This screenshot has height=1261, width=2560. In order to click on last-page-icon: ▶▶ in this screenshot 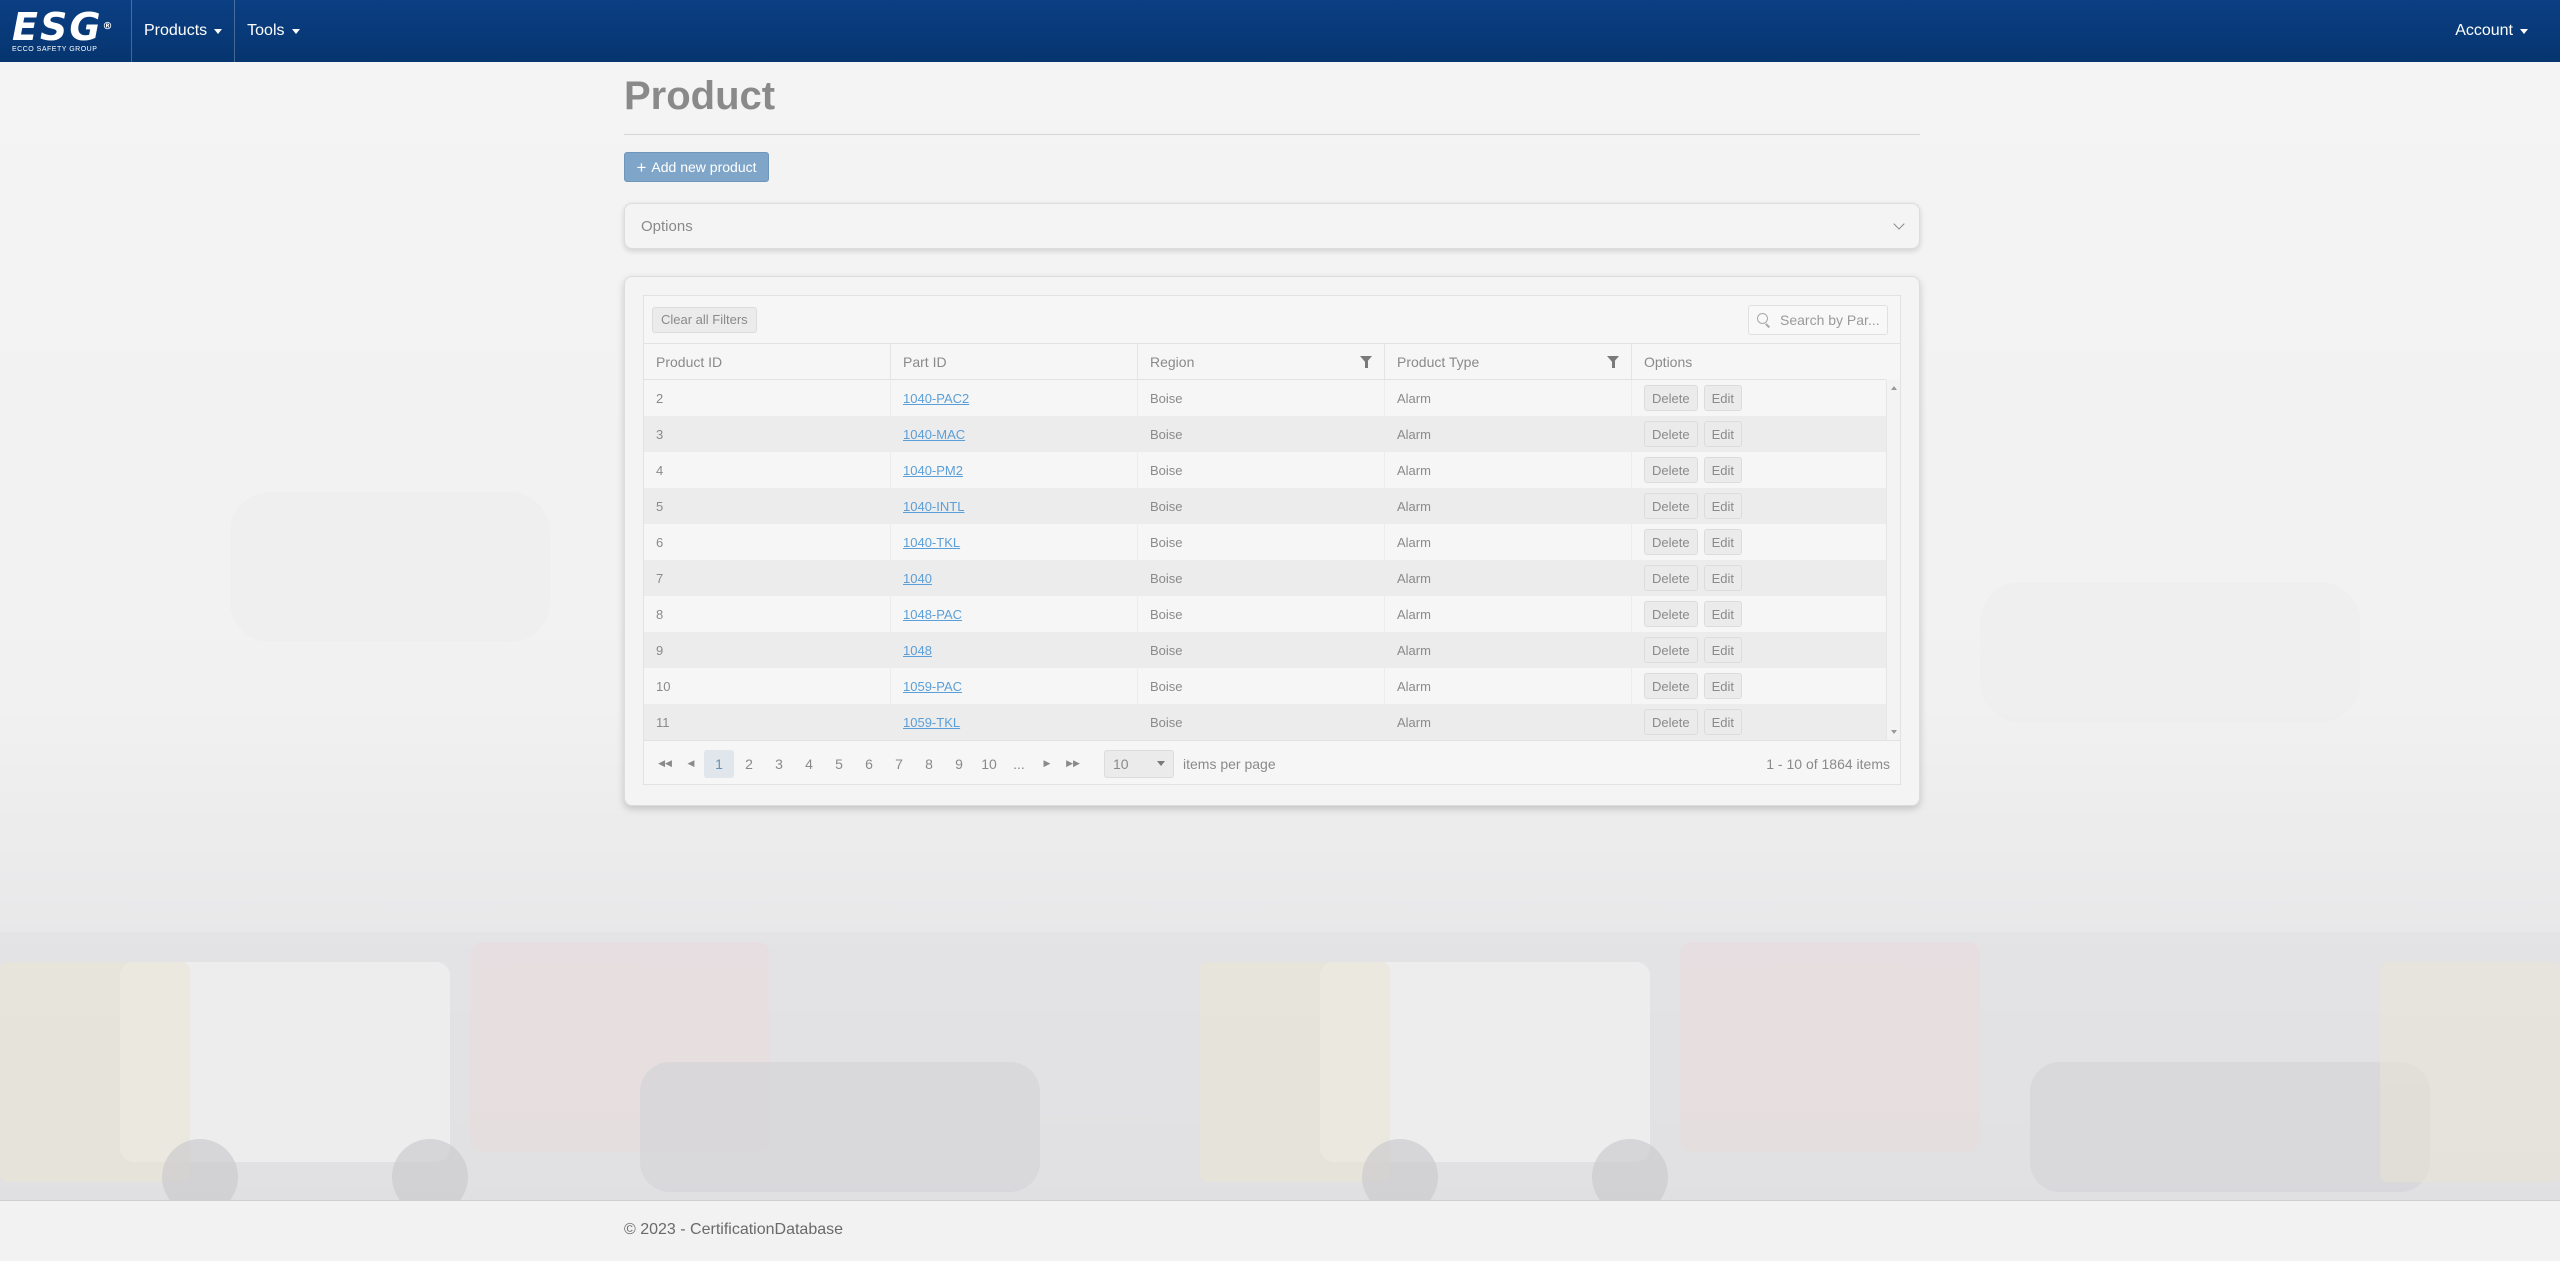, I will do `click(1073, 764)`.